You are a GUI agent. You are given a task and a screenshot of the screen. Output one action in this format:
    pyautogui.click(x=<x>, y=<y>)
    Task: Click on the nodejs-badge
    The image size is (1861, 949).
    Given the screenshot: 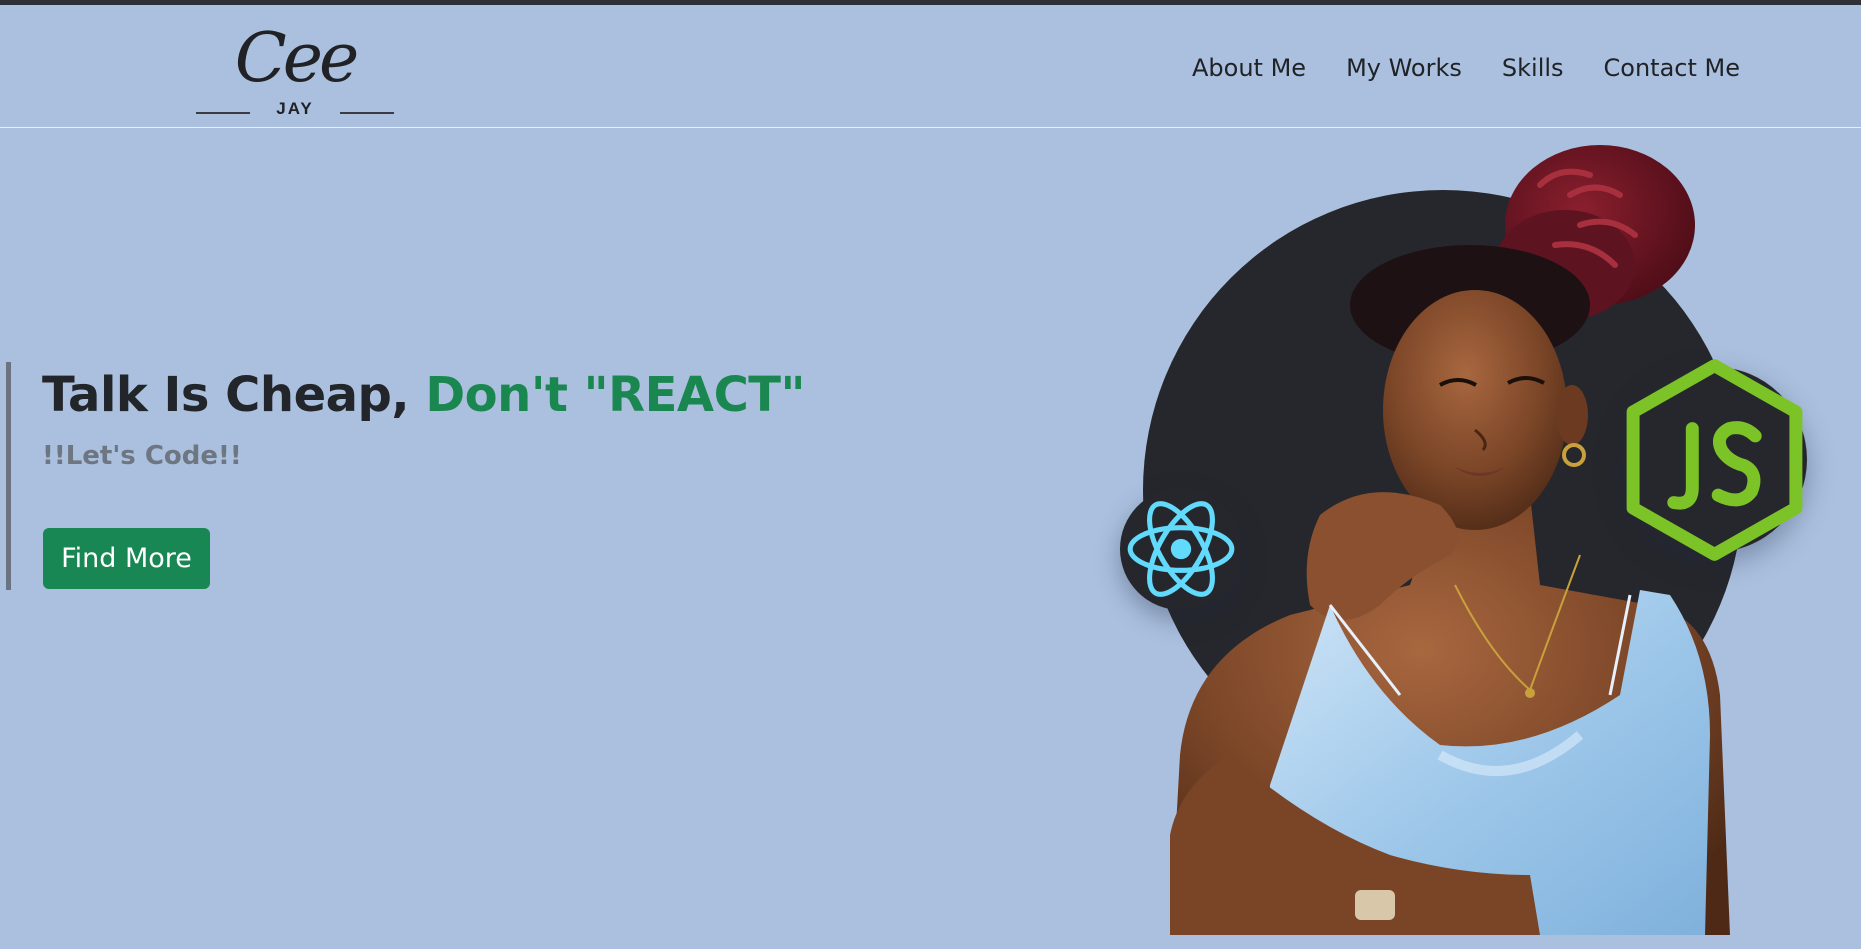 What is the action you would take?
    pyautogui.click(x=1714, y=459)
    